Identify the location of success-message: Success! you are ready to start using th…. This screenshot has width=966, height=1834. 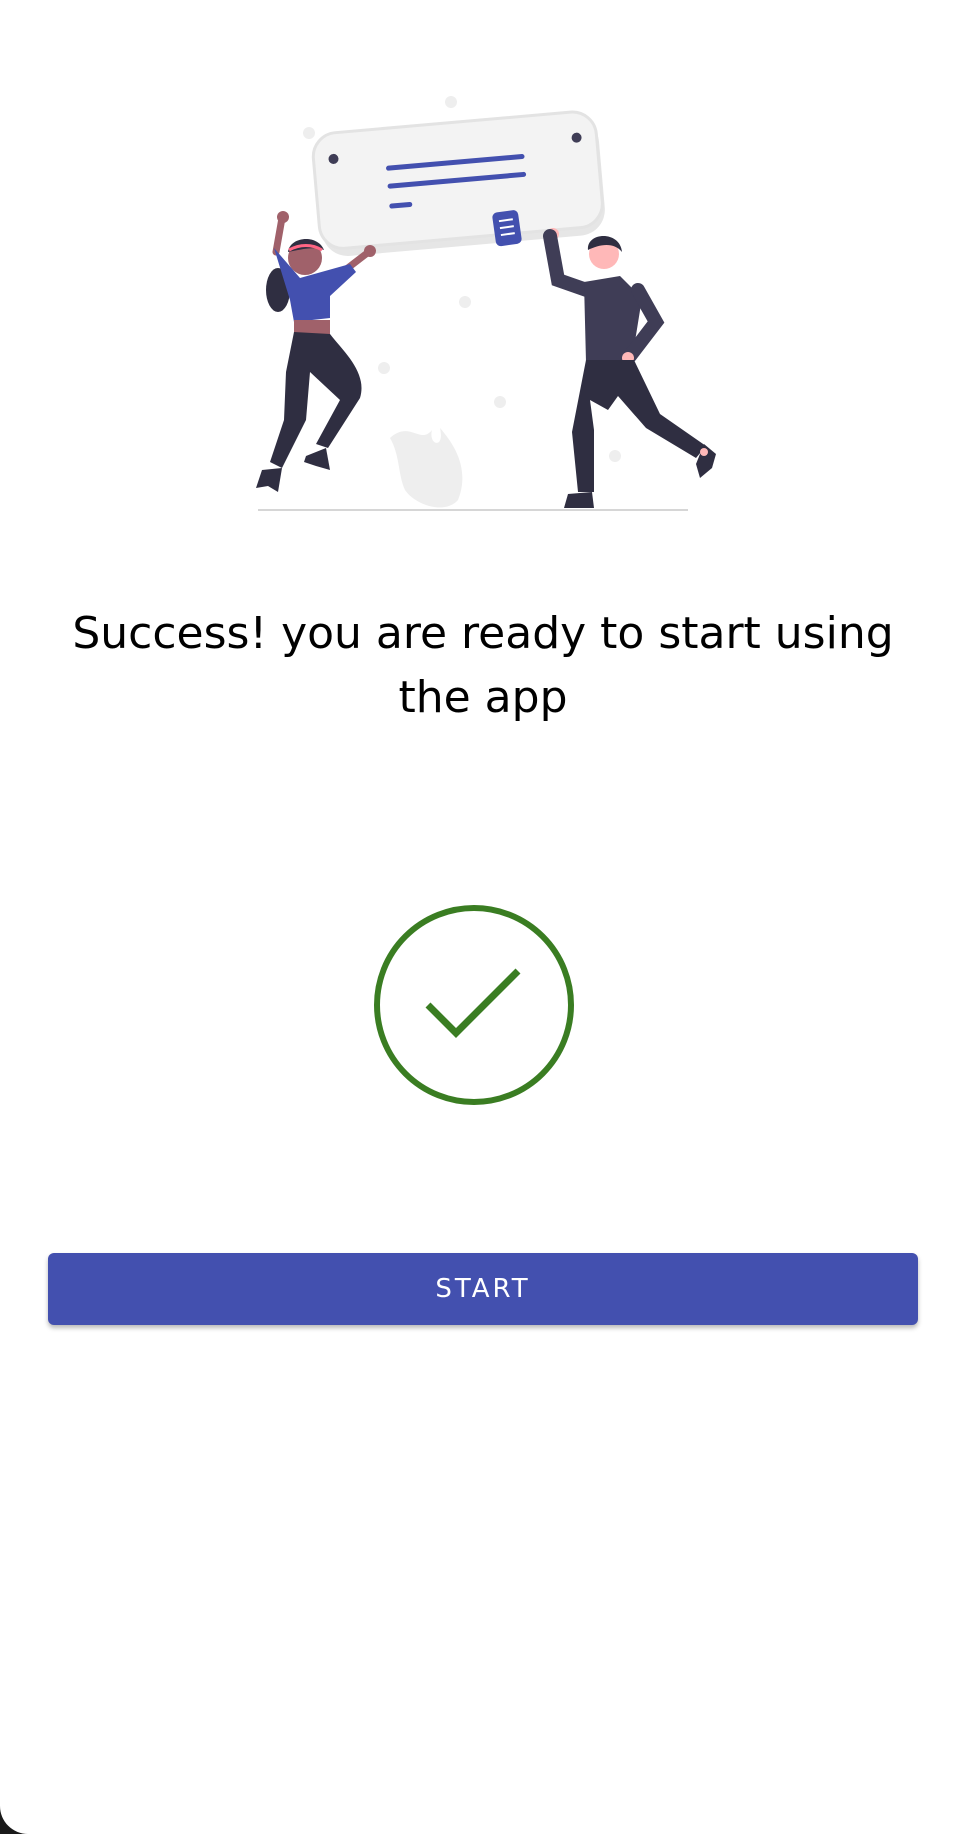
(483, 665).